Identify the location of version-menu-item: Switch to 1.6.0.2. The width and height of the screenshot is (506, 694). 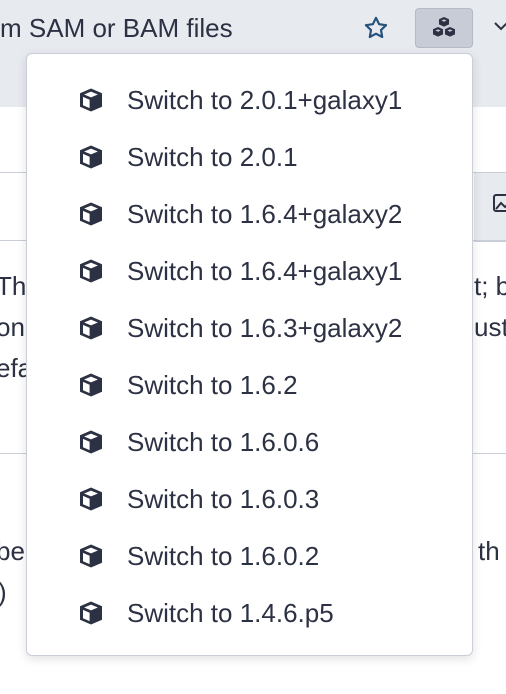
(249, 555).